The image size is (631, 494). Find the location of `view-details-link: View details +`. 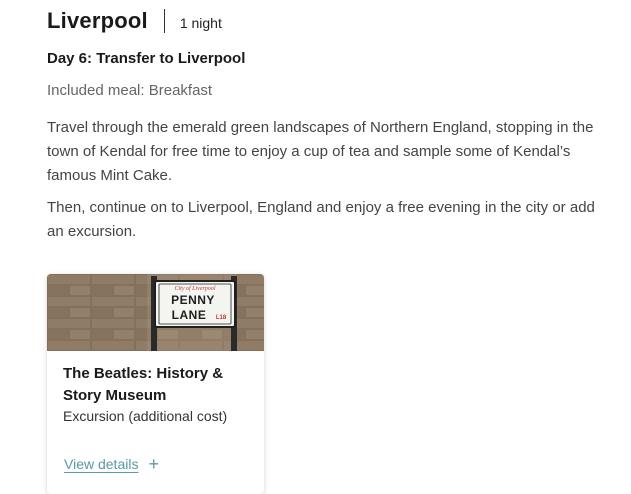

view-details-link: View details + is located at coordinates (111, 464).